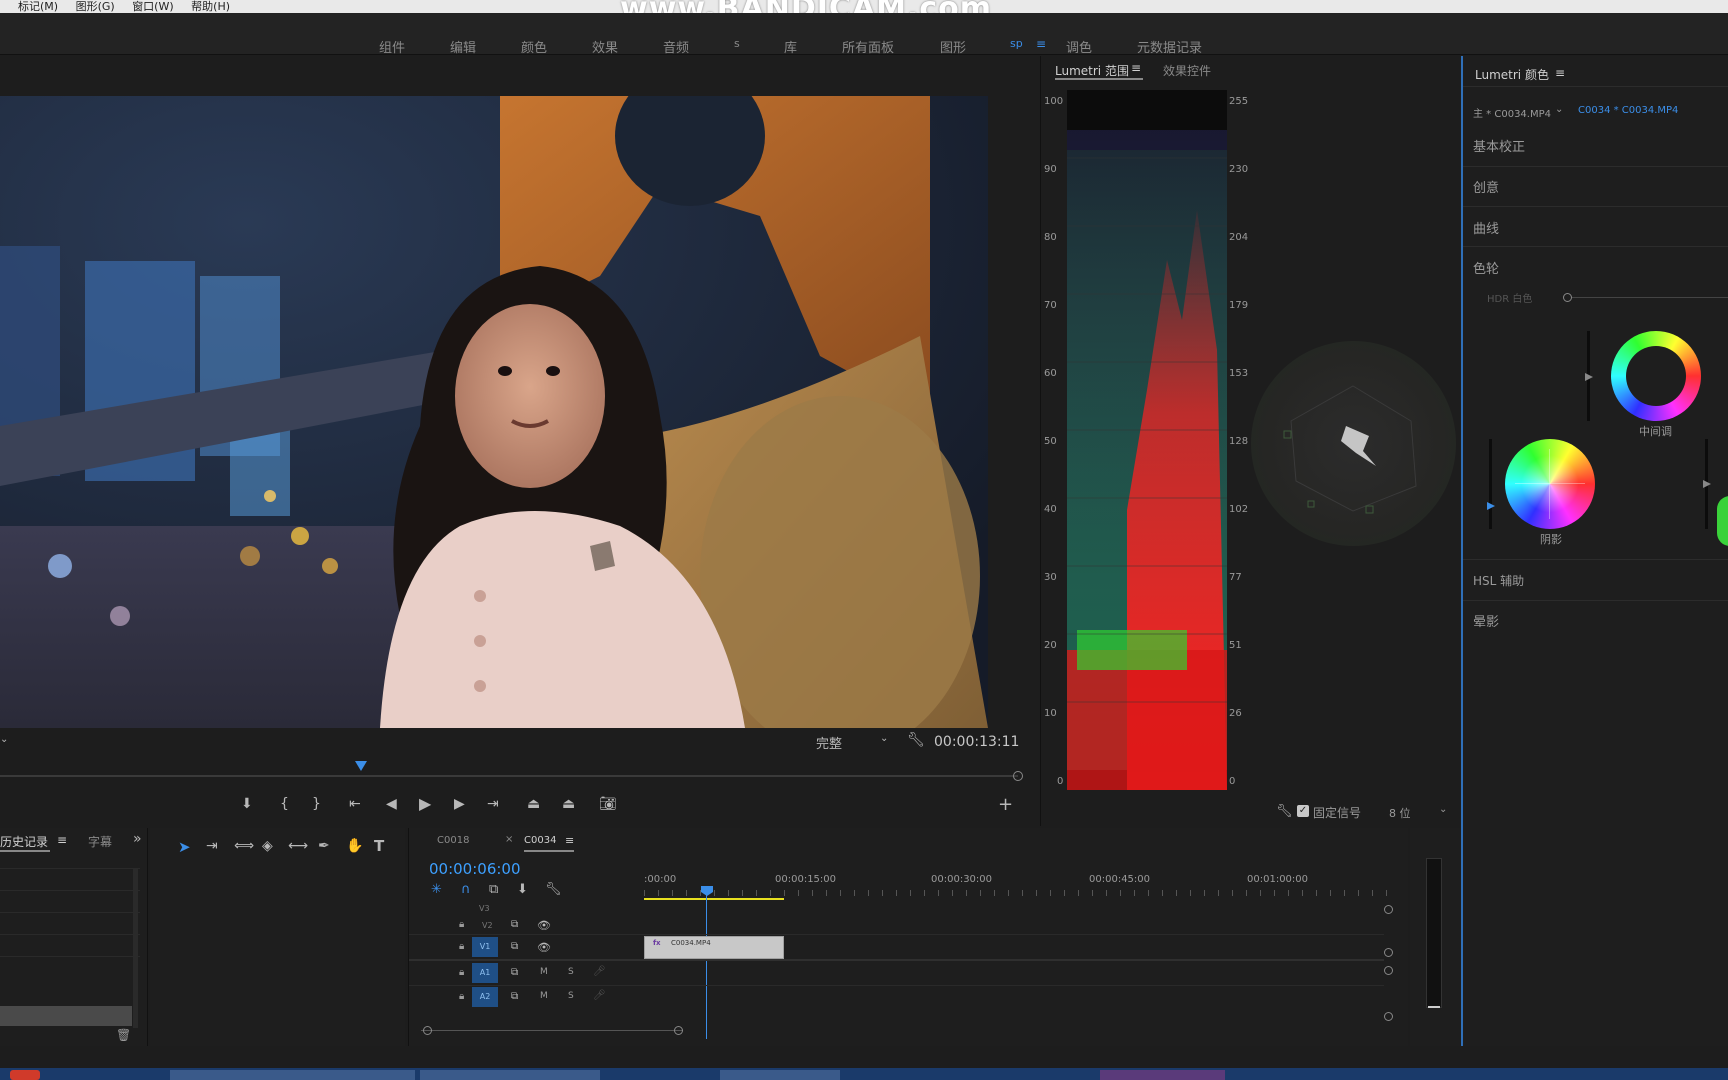  Describe the element at coordinates (1303, 811) in the screenshot. I see `clamp-signal-checkbox: ✓` at that location.